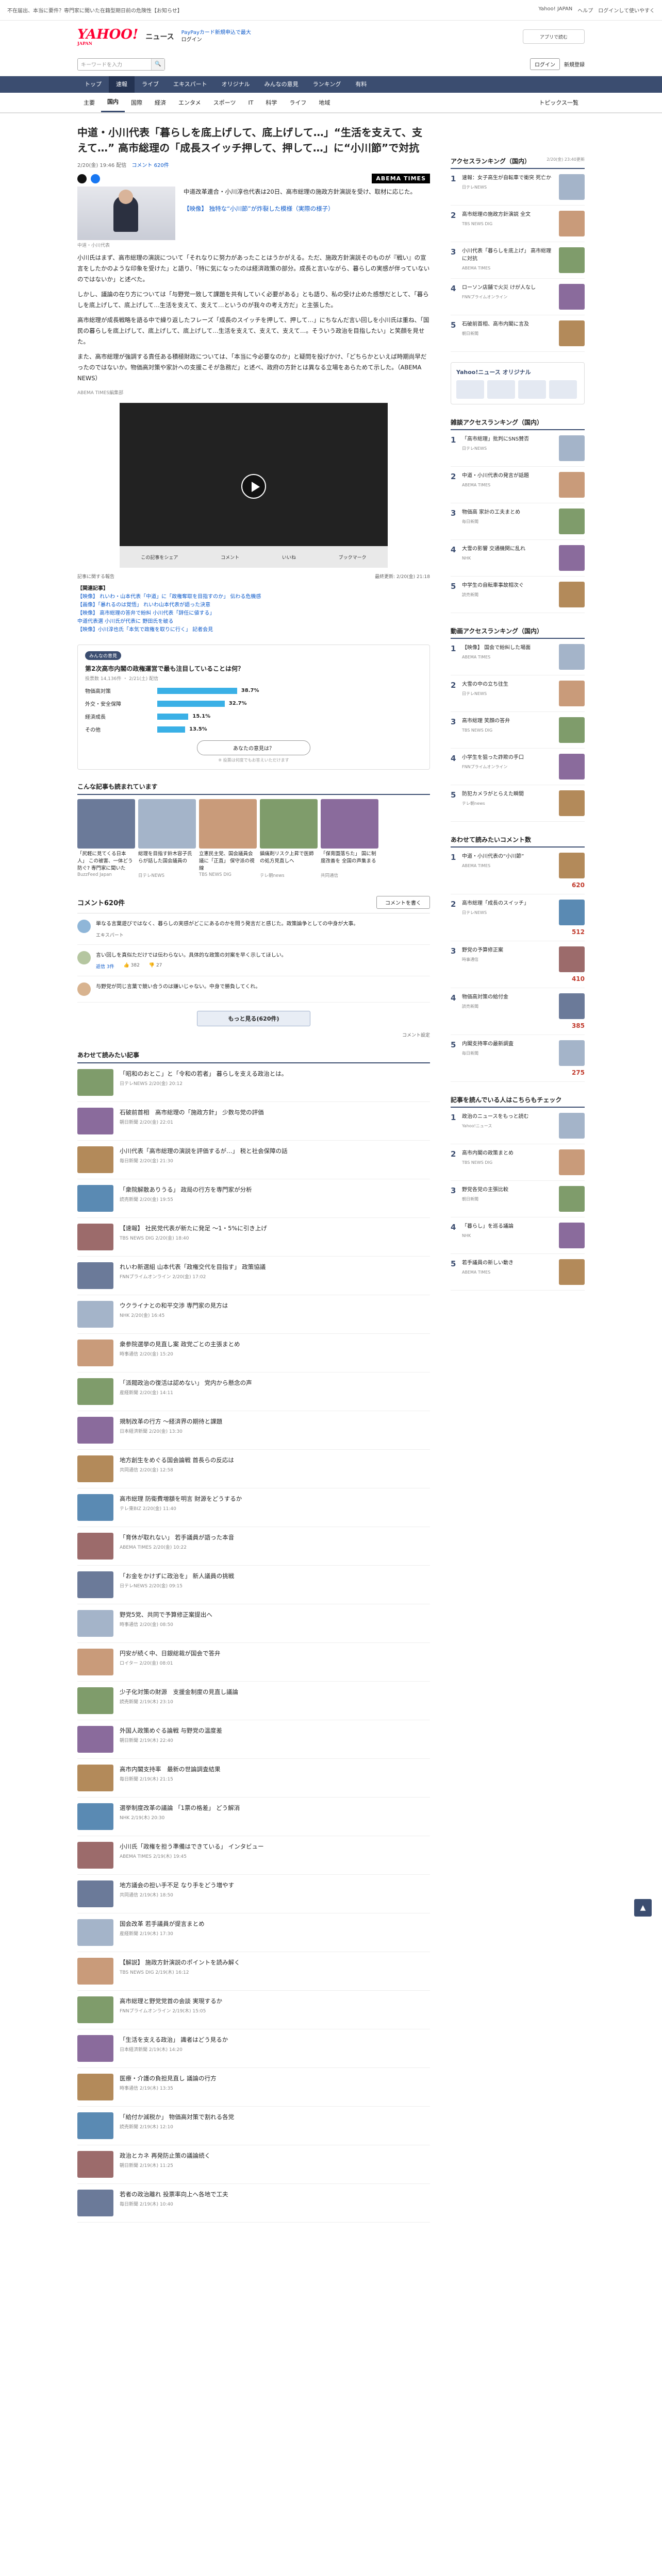  I want to click on help-link: ヘルプ, so click(585, 10).